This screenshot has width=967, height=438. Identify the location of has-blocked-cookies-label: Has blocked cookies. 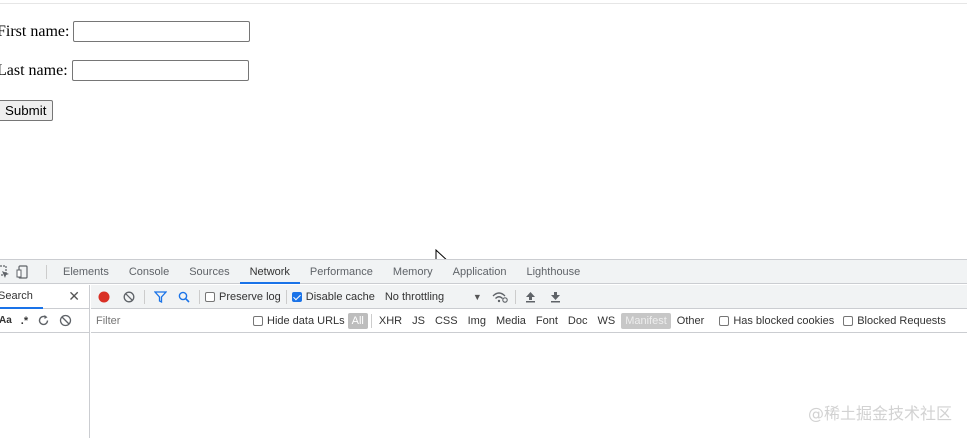
(784, 320).